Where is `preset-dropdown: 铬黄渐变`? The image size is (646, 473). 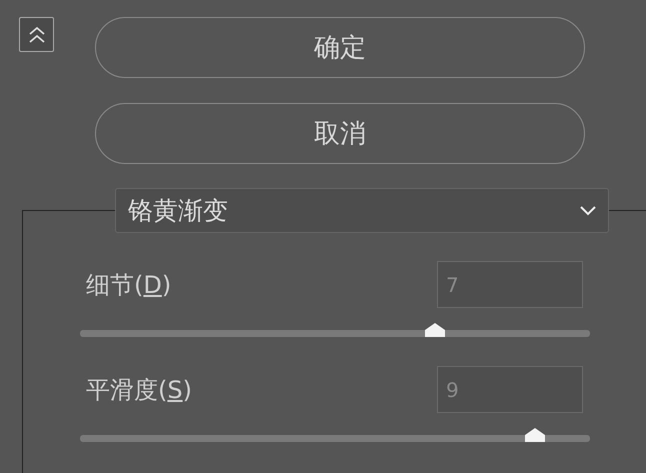
preset-dropdown: 铬黄渐变 is located at coordinates (362, 210).